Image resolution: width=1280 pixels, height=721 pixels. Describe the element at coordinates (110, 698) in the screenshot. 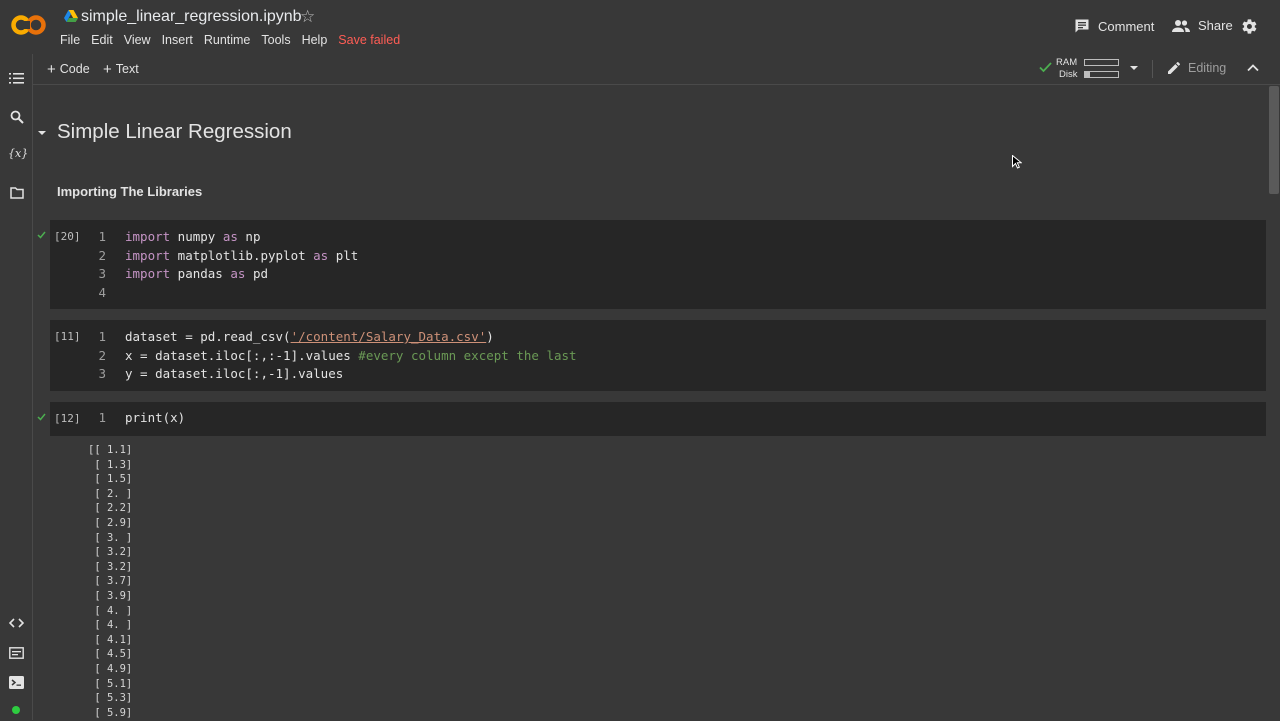

I see `output-line: [ 5.3]` at that location.